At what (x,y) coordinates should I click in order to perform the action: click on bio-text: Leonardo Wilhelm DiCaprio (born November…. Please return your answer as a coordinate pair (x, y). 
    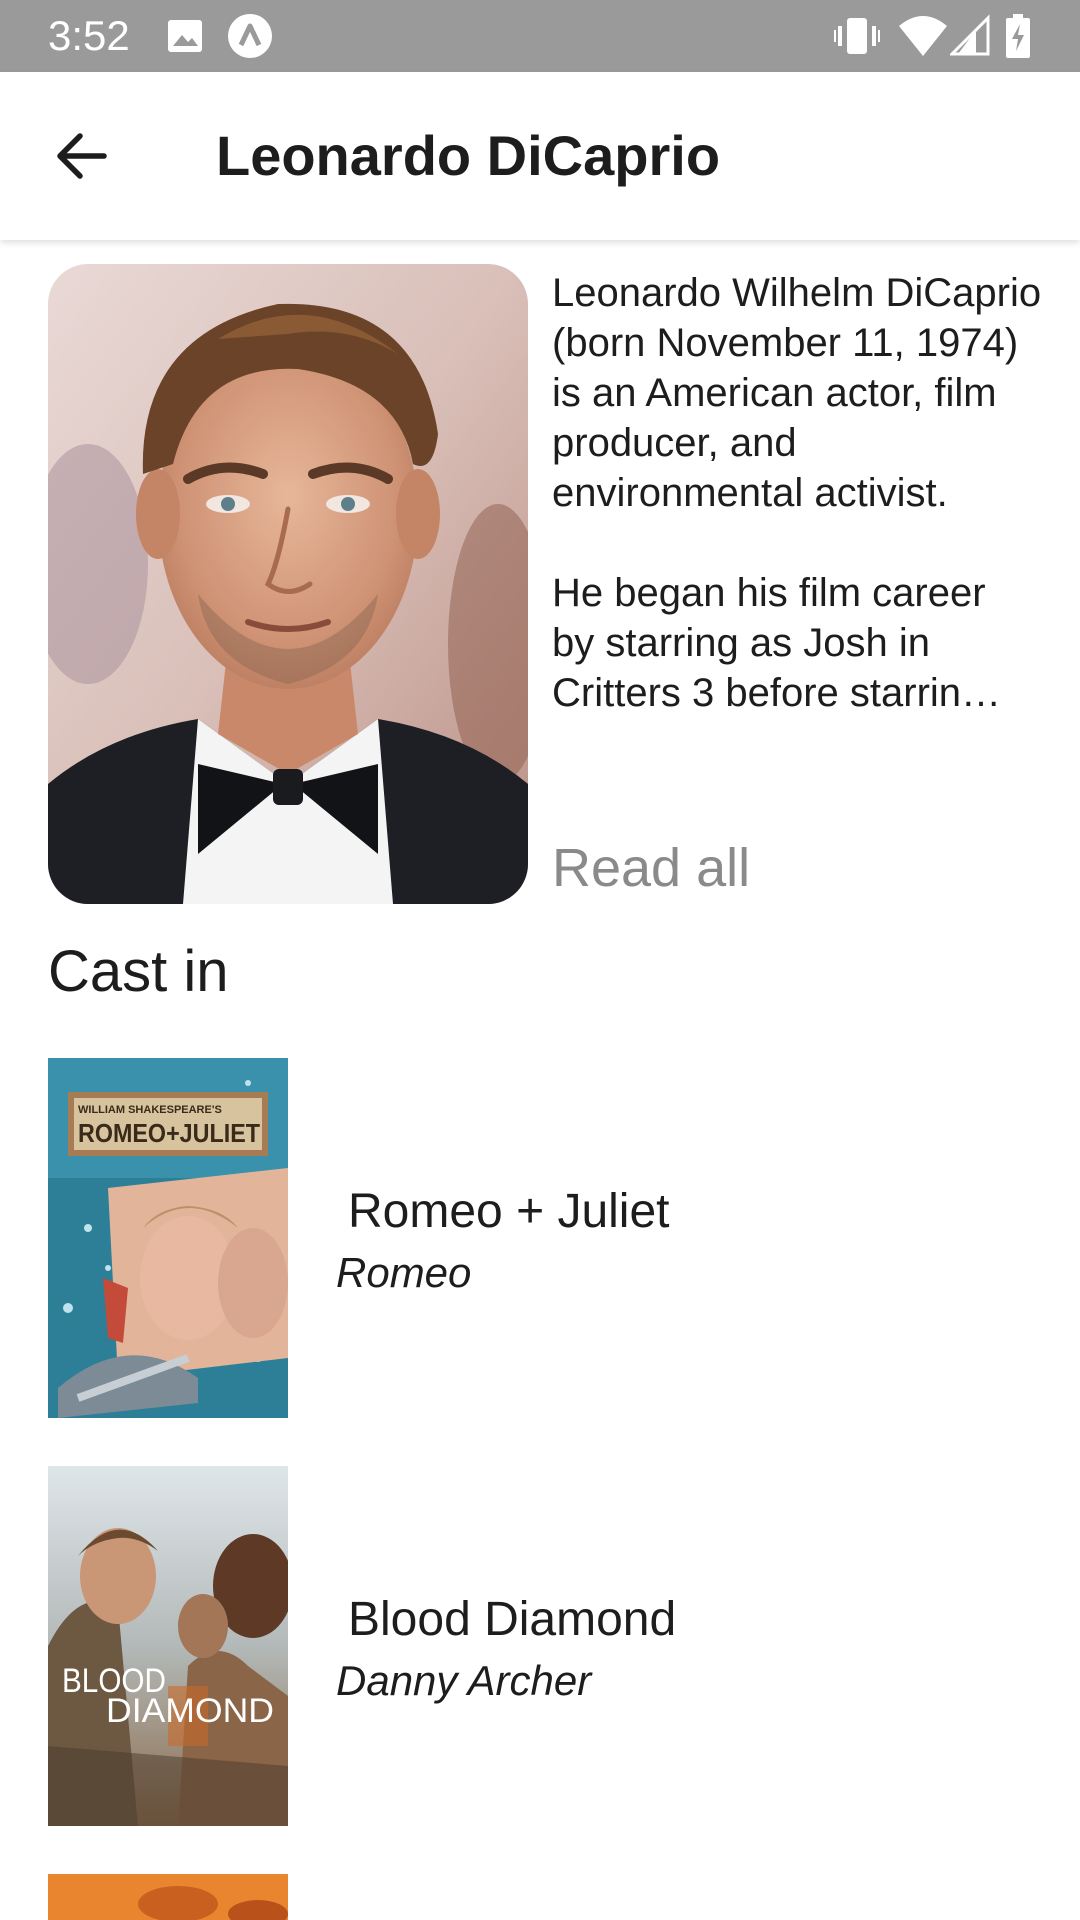
    Looking at the image, I should click on (802, 493).